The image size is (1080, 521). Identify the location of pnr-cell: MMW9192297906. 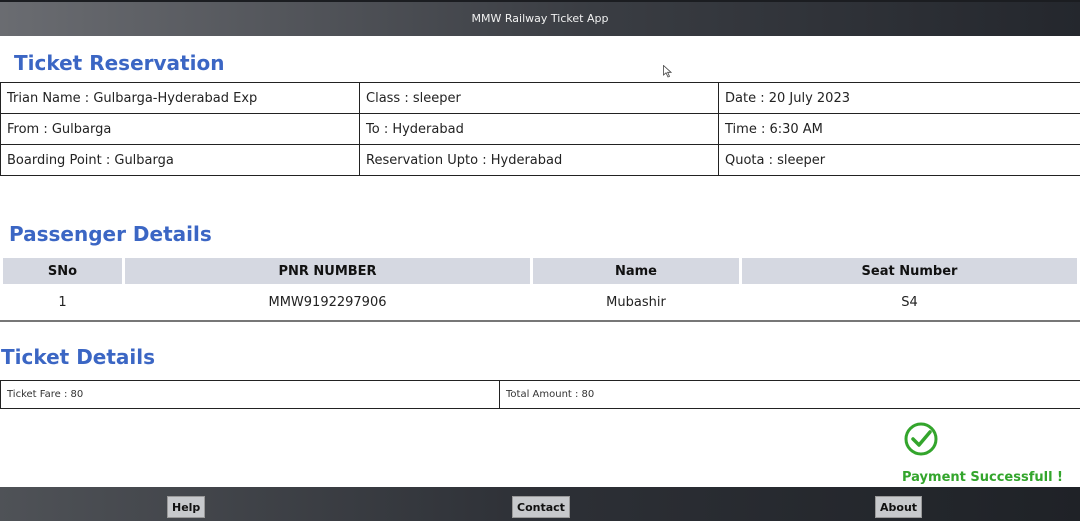
(327, 302).